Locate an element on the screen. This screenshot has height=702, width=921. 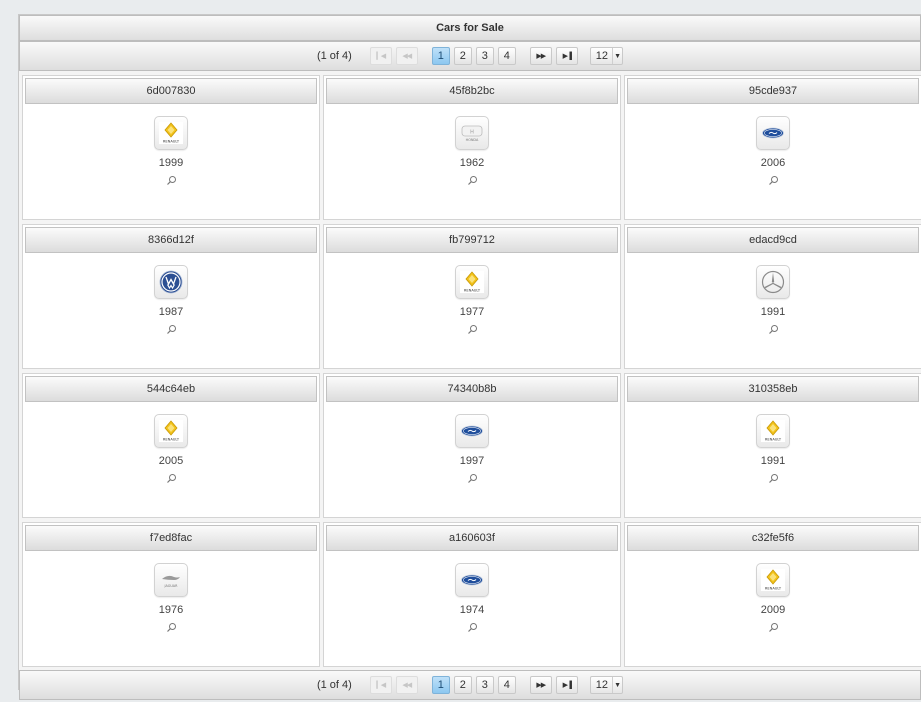
car-card: f7ed8fac JAGUAR 1976 is located at coordinates (171, 594).